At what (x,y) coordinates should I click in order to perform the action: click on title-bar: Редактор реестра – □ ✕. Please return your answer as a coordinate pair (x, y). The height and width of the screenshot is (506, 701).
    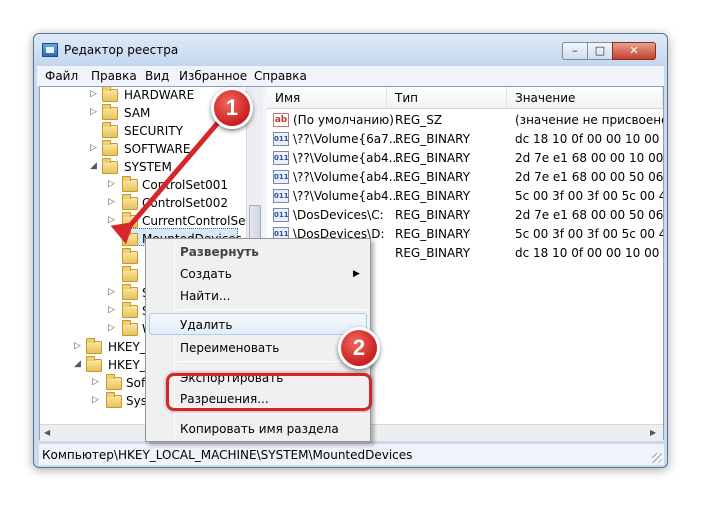
    Looking at the image, I should click on (350, 50).